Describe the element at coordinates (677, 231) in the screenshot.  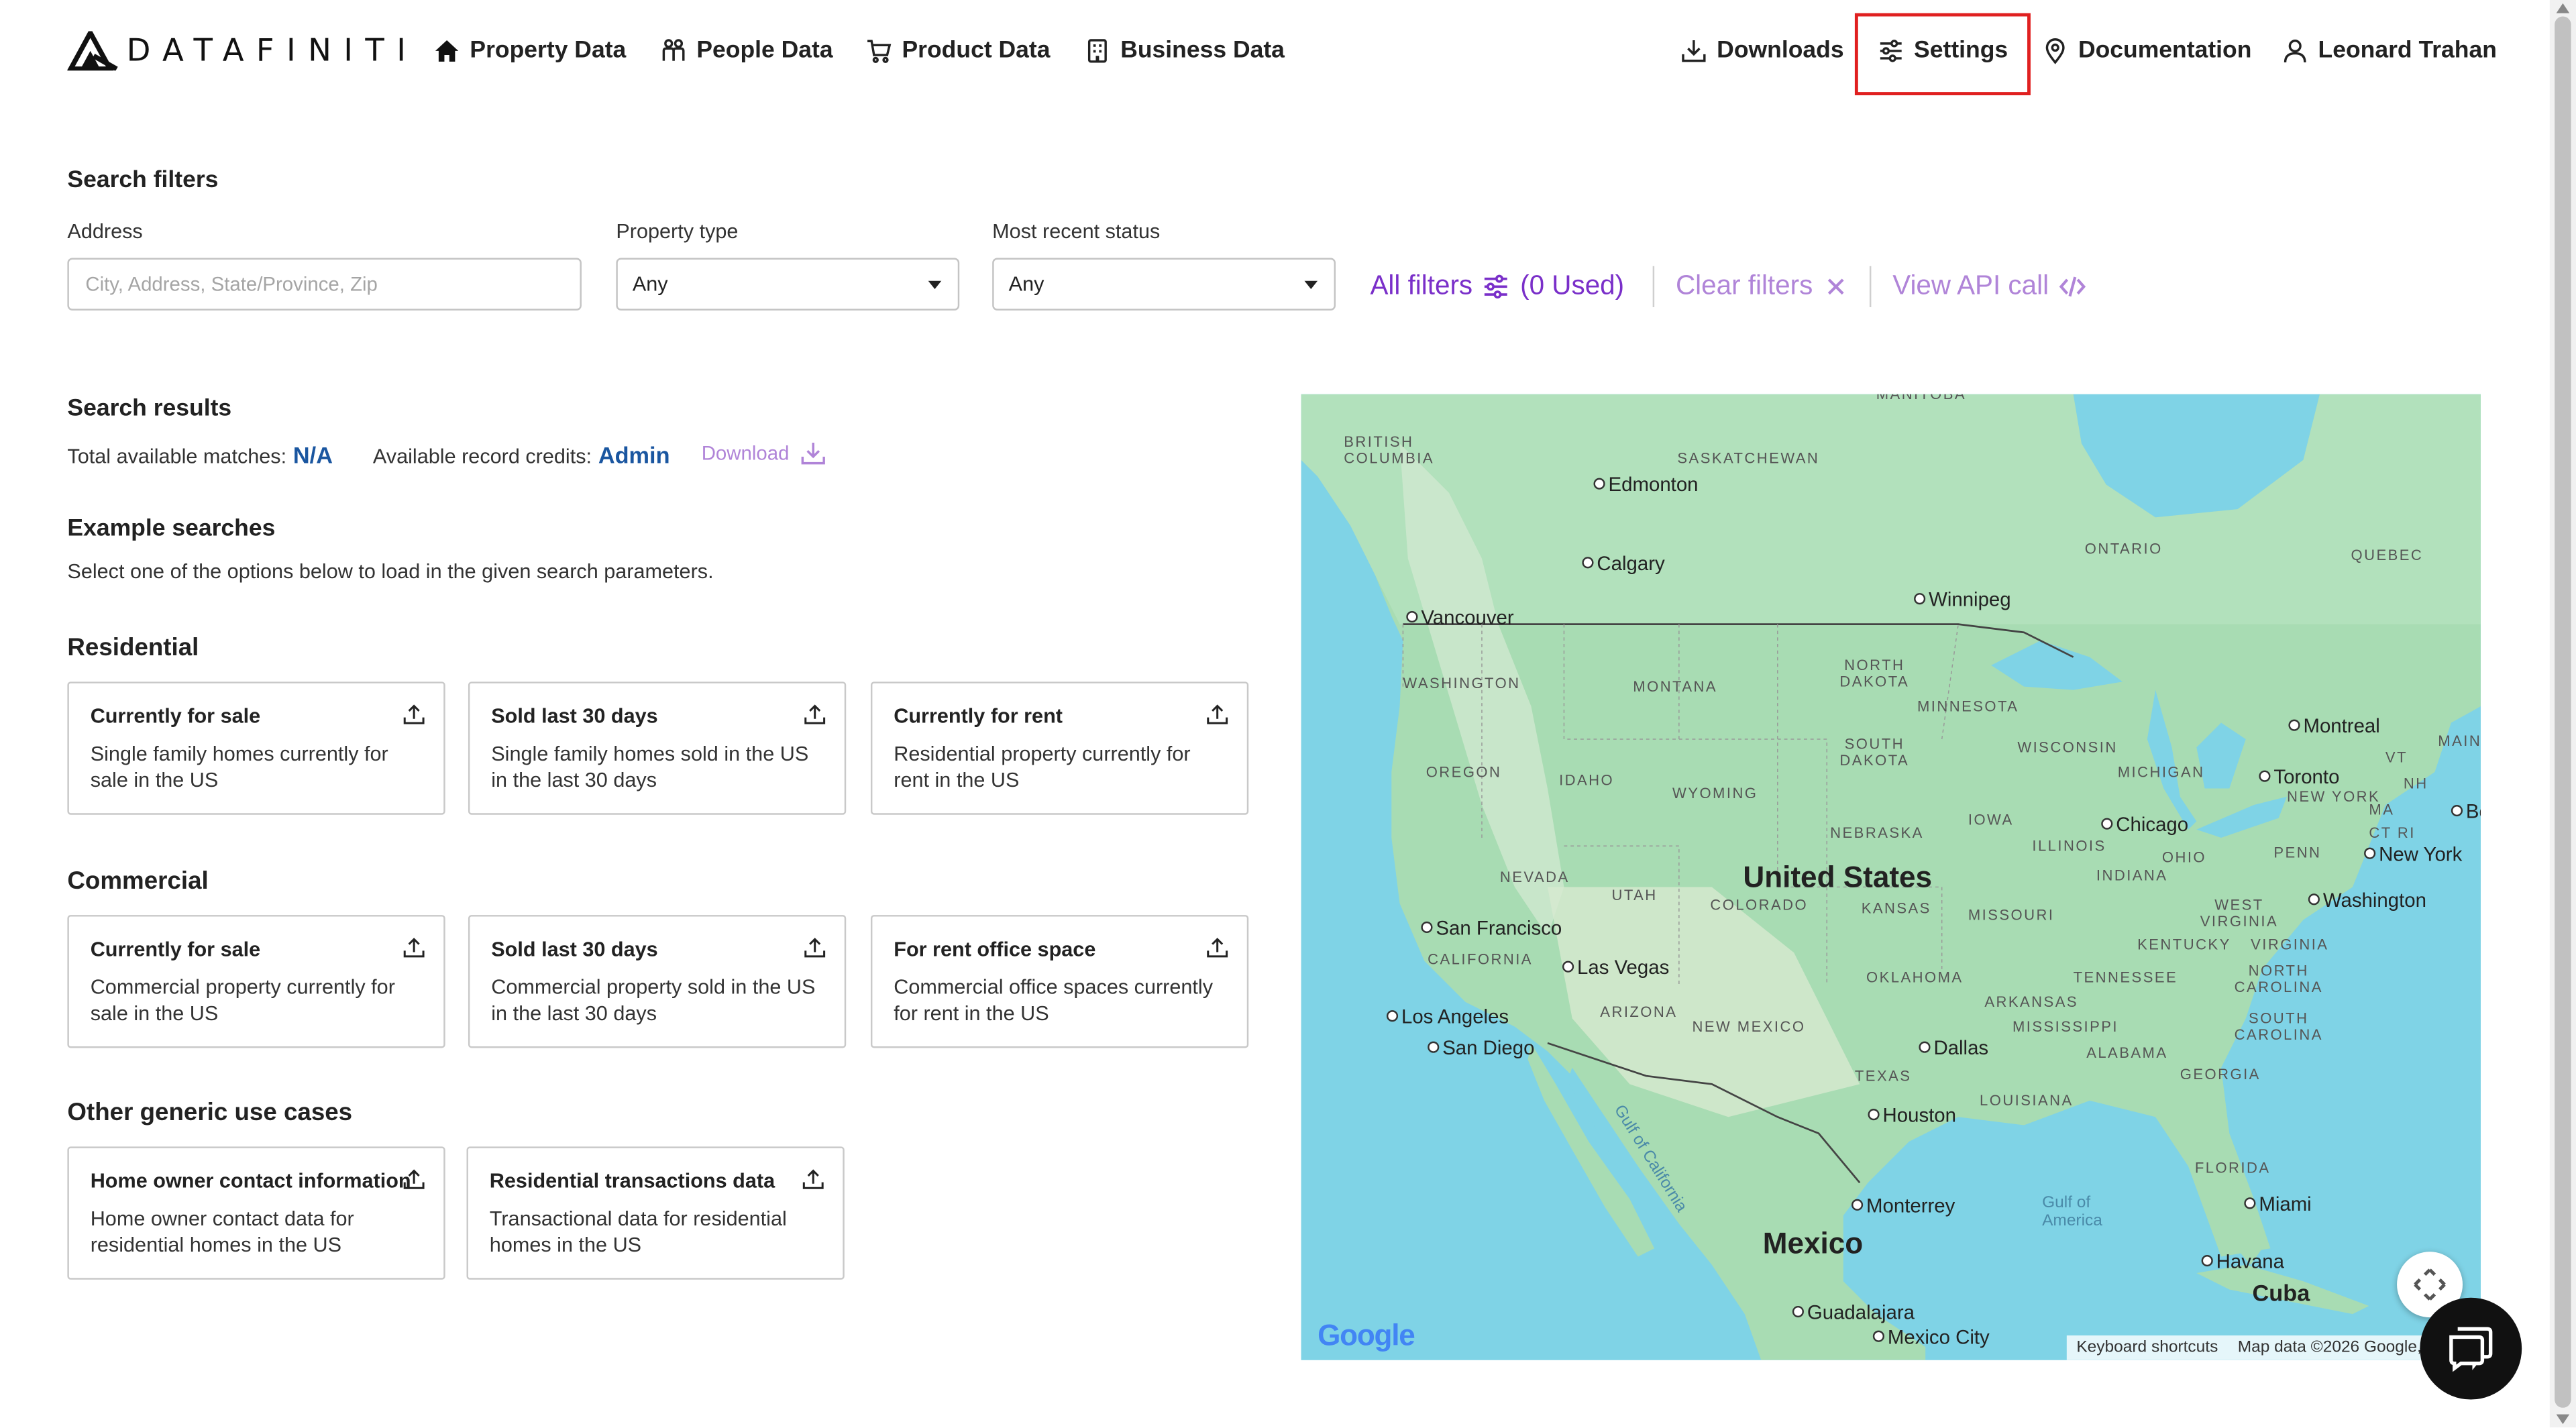
I see `property-type-label: Property type` at that location.